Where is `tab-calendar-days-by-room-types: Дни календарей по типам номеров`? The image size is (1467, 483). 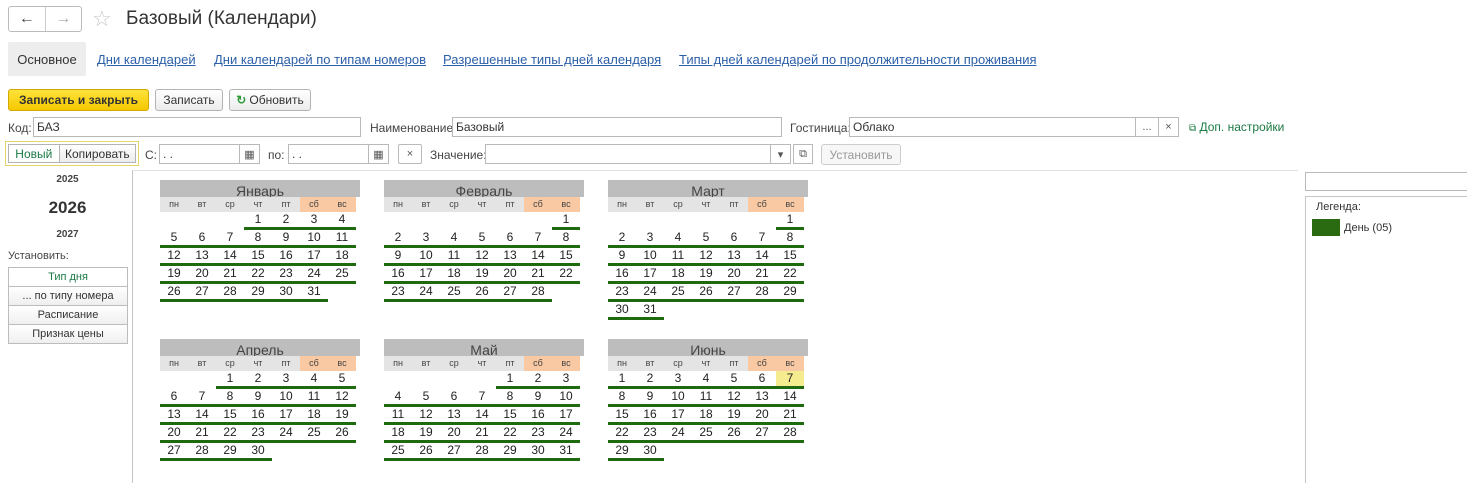
tab-calendar-days-by-room-types: Дни календарей по типам номеров is located at coordinates (320, 59).